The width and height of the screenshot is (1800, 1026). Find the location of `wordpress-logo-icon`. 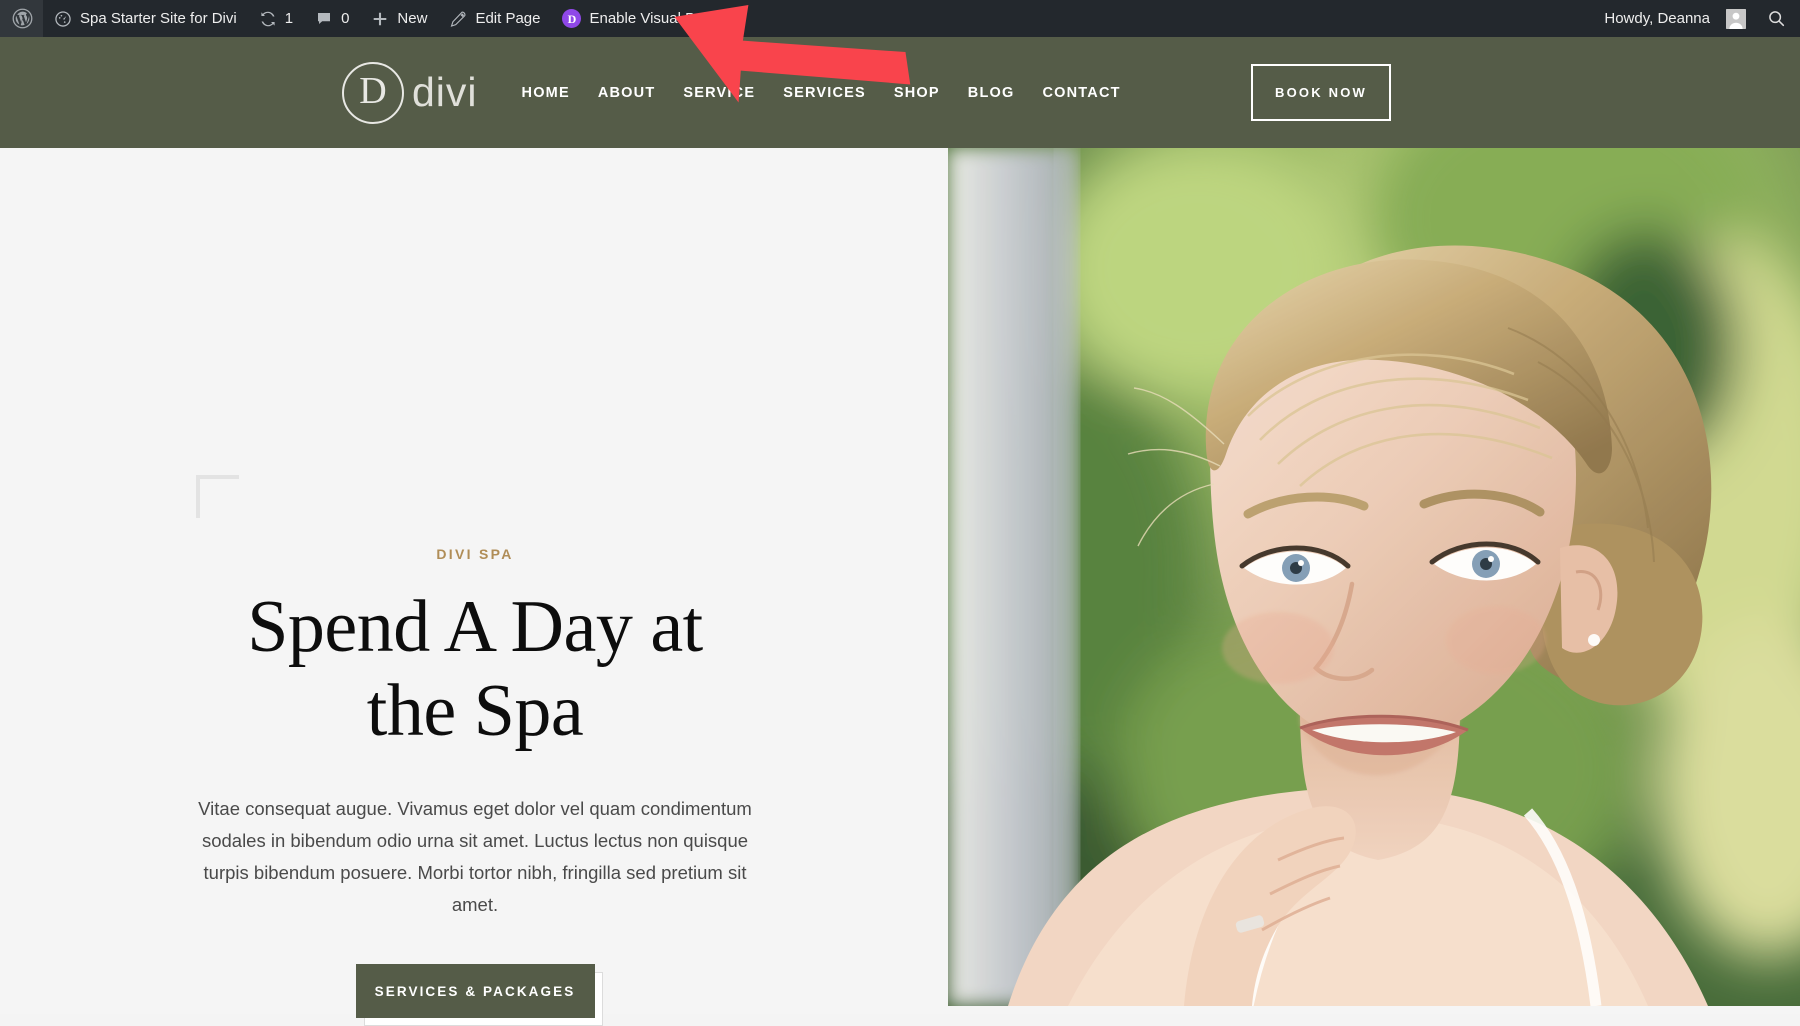

wordpress-logo-icon is located at coordinates (22, 18).